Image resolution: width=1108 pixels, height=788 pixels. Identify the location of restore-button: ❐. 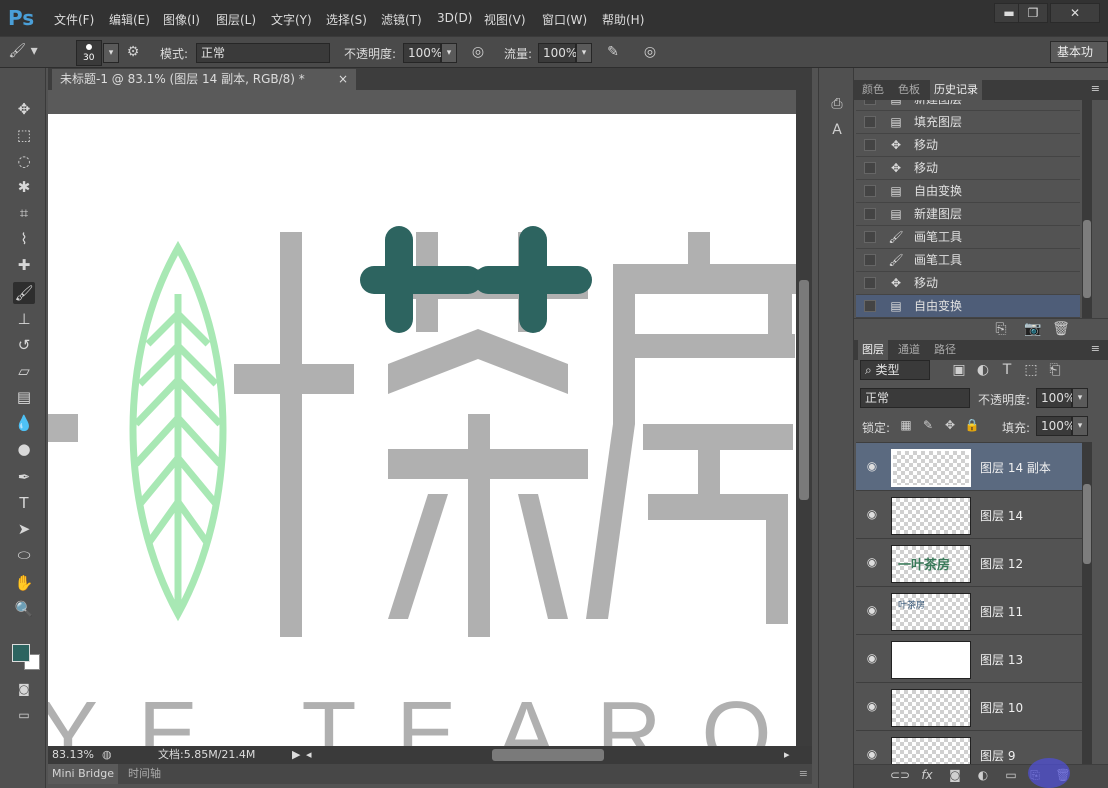
(1033, 13).